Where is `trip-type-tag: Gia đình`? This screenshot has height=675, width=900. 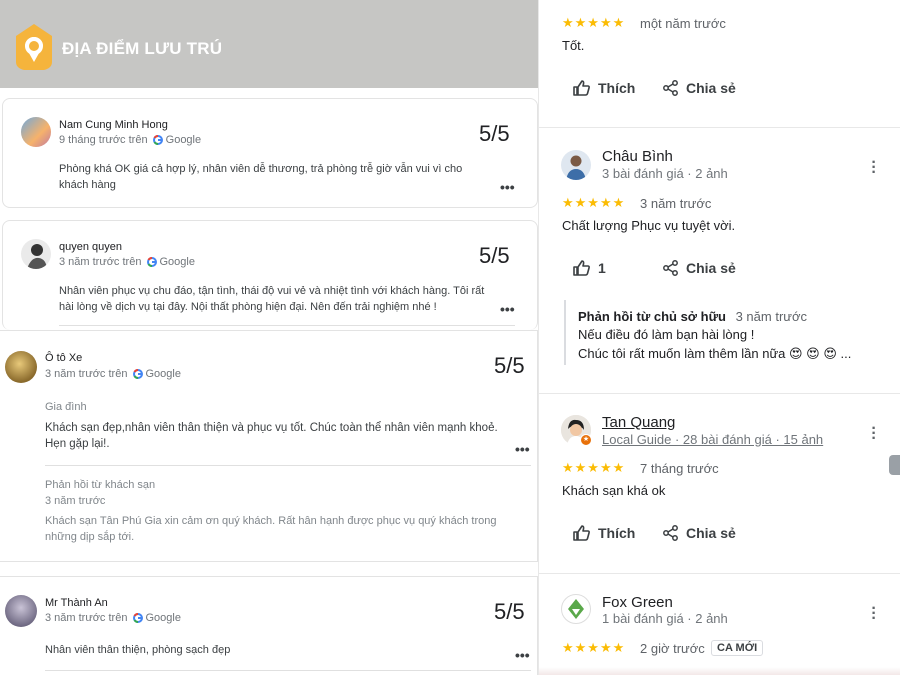
trip-type-tag: Gia đình is located at coordinates (66, 407).